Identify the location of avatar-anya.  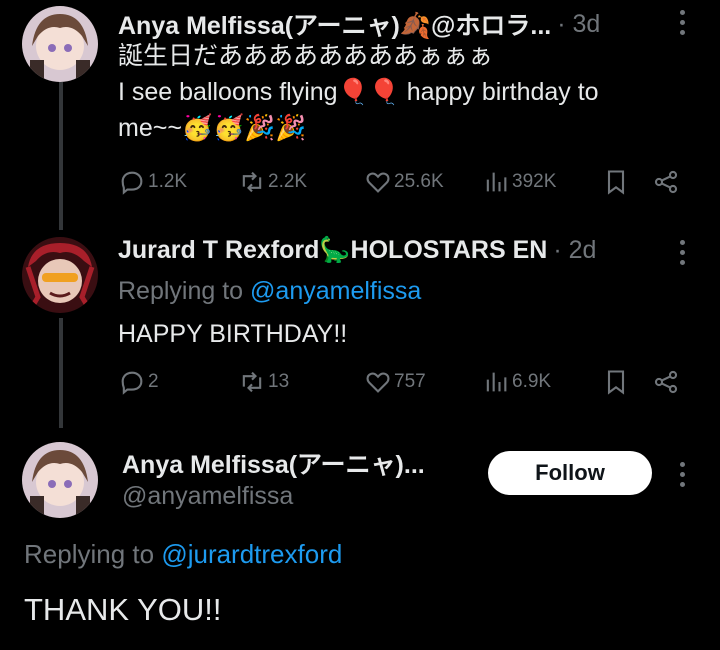
(60, 44).